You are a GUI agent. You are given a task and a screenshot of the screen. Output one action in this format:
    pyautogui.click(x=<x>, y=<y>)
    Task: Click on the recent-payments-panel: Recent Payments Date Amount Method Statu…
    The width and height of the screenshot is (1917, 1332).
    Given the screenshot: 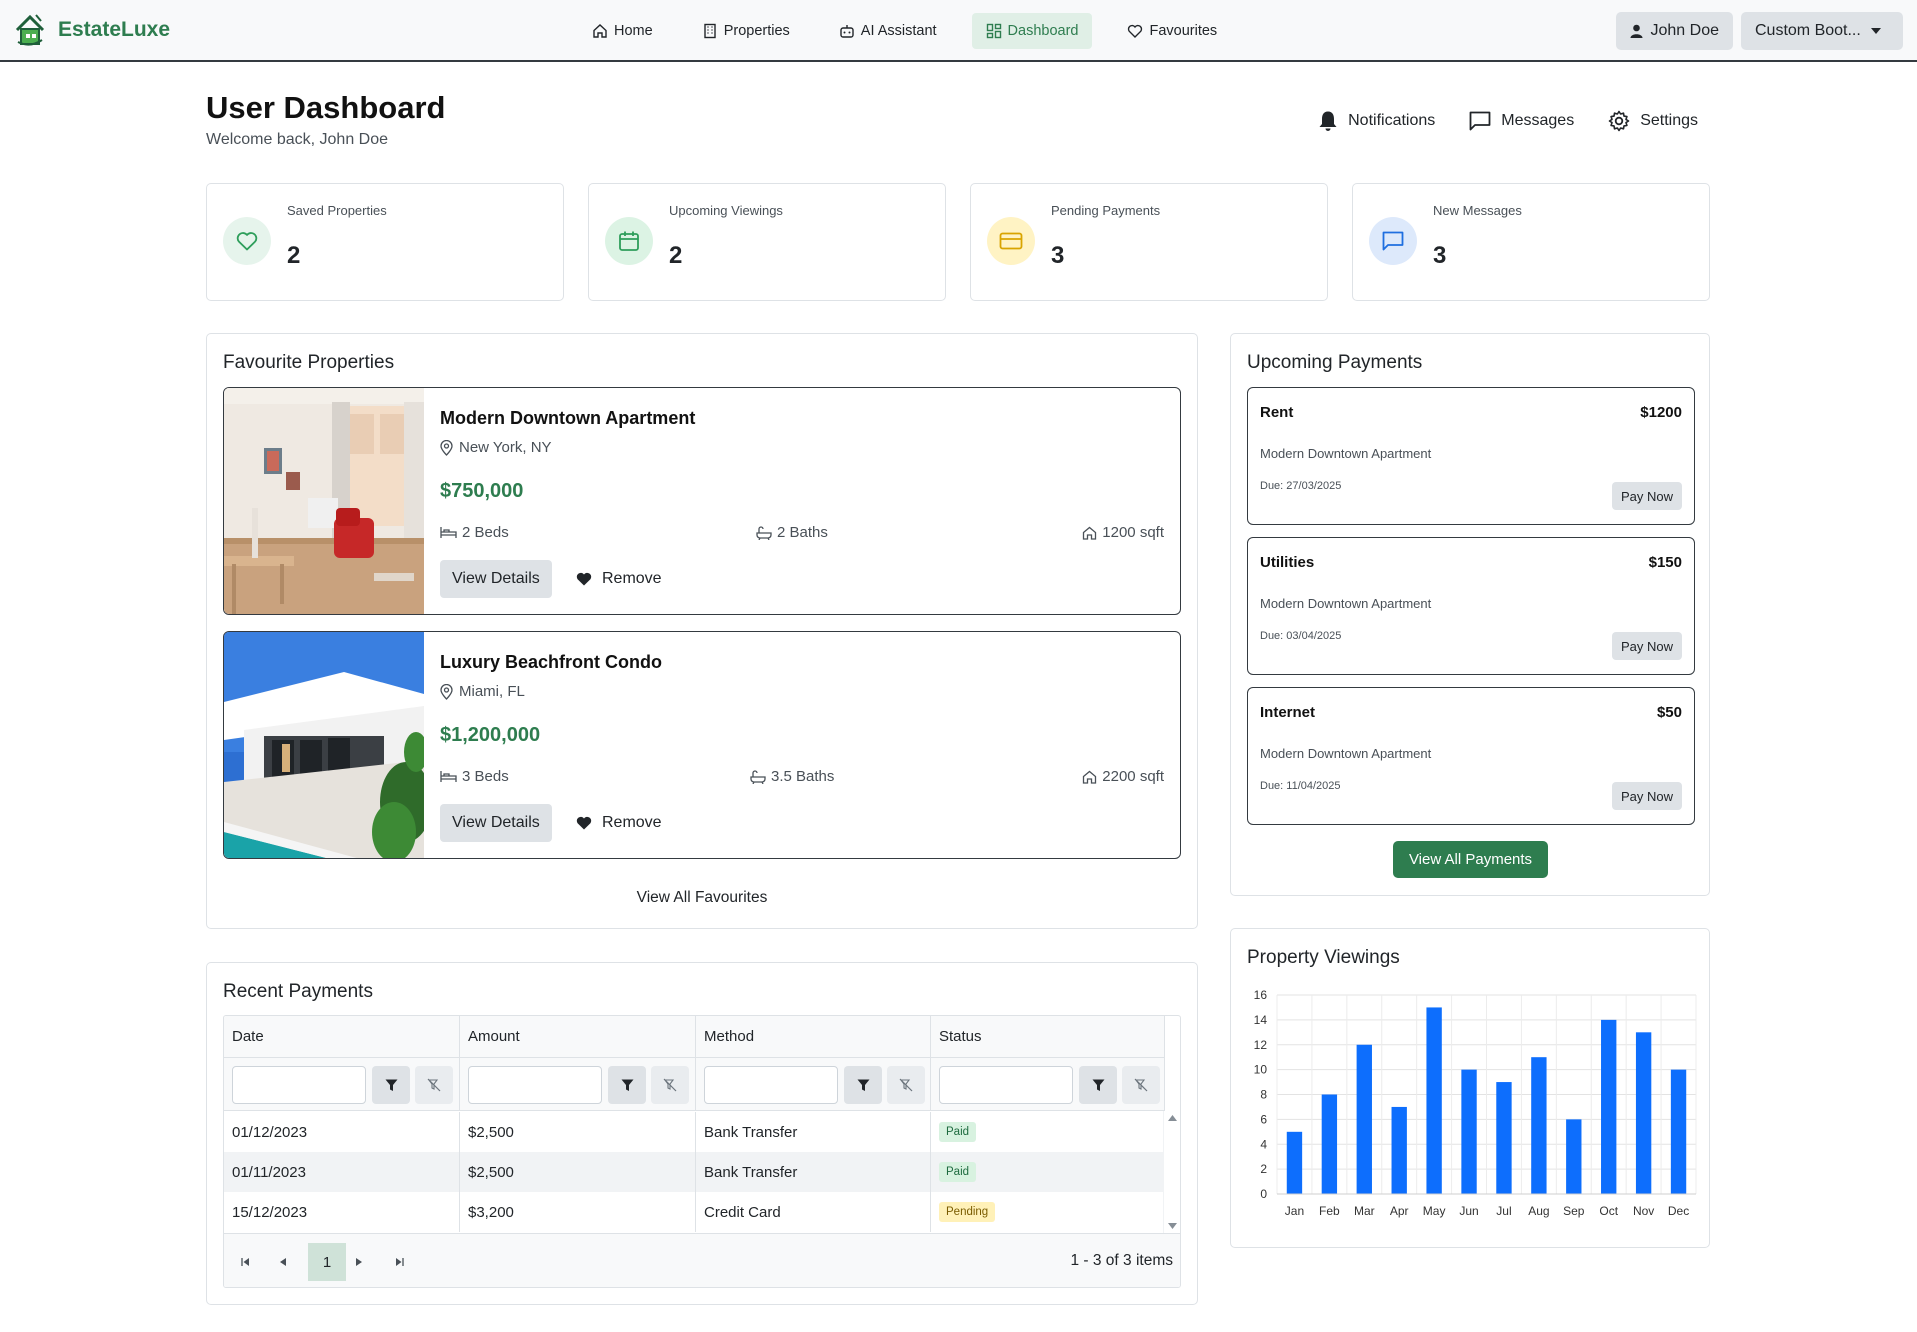 What is the action you would take?
    pyautogui.click(x=702, y=1133)
    